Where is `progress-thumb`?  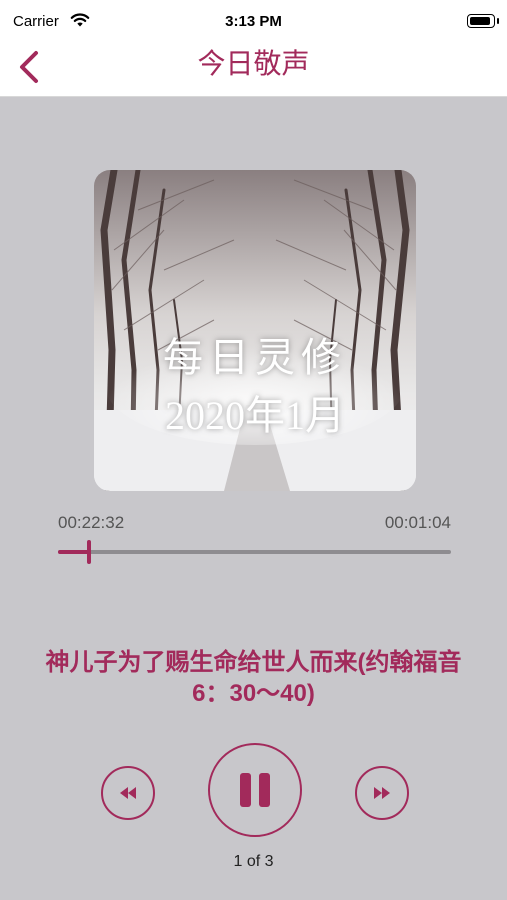 progress-thumb is located at coordinates (89, 552).